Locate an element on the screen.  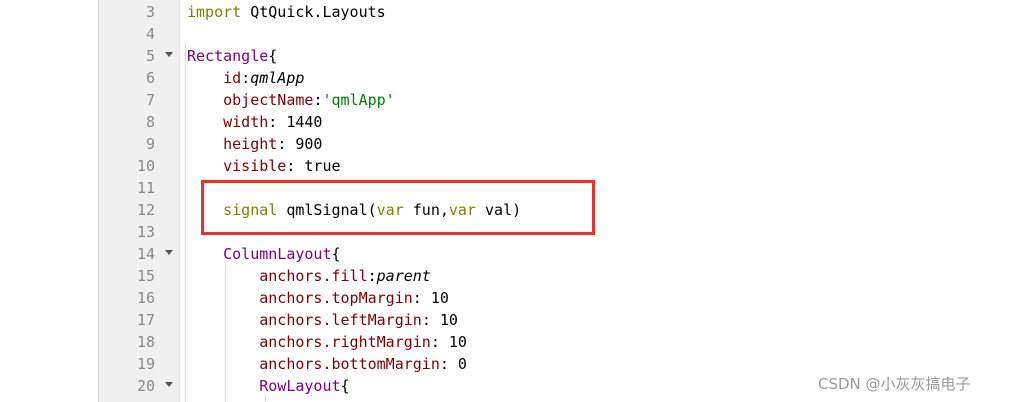
code-line: 14 ColumnLayout{ is located at coordinates (555, 254).